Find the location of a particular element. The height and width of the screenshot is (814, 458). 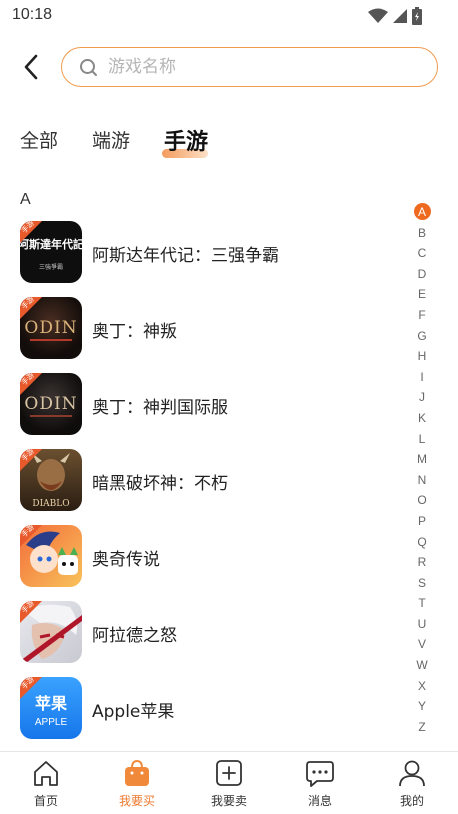

game-name: Apple苹果 is located at coordinates (133, 712).